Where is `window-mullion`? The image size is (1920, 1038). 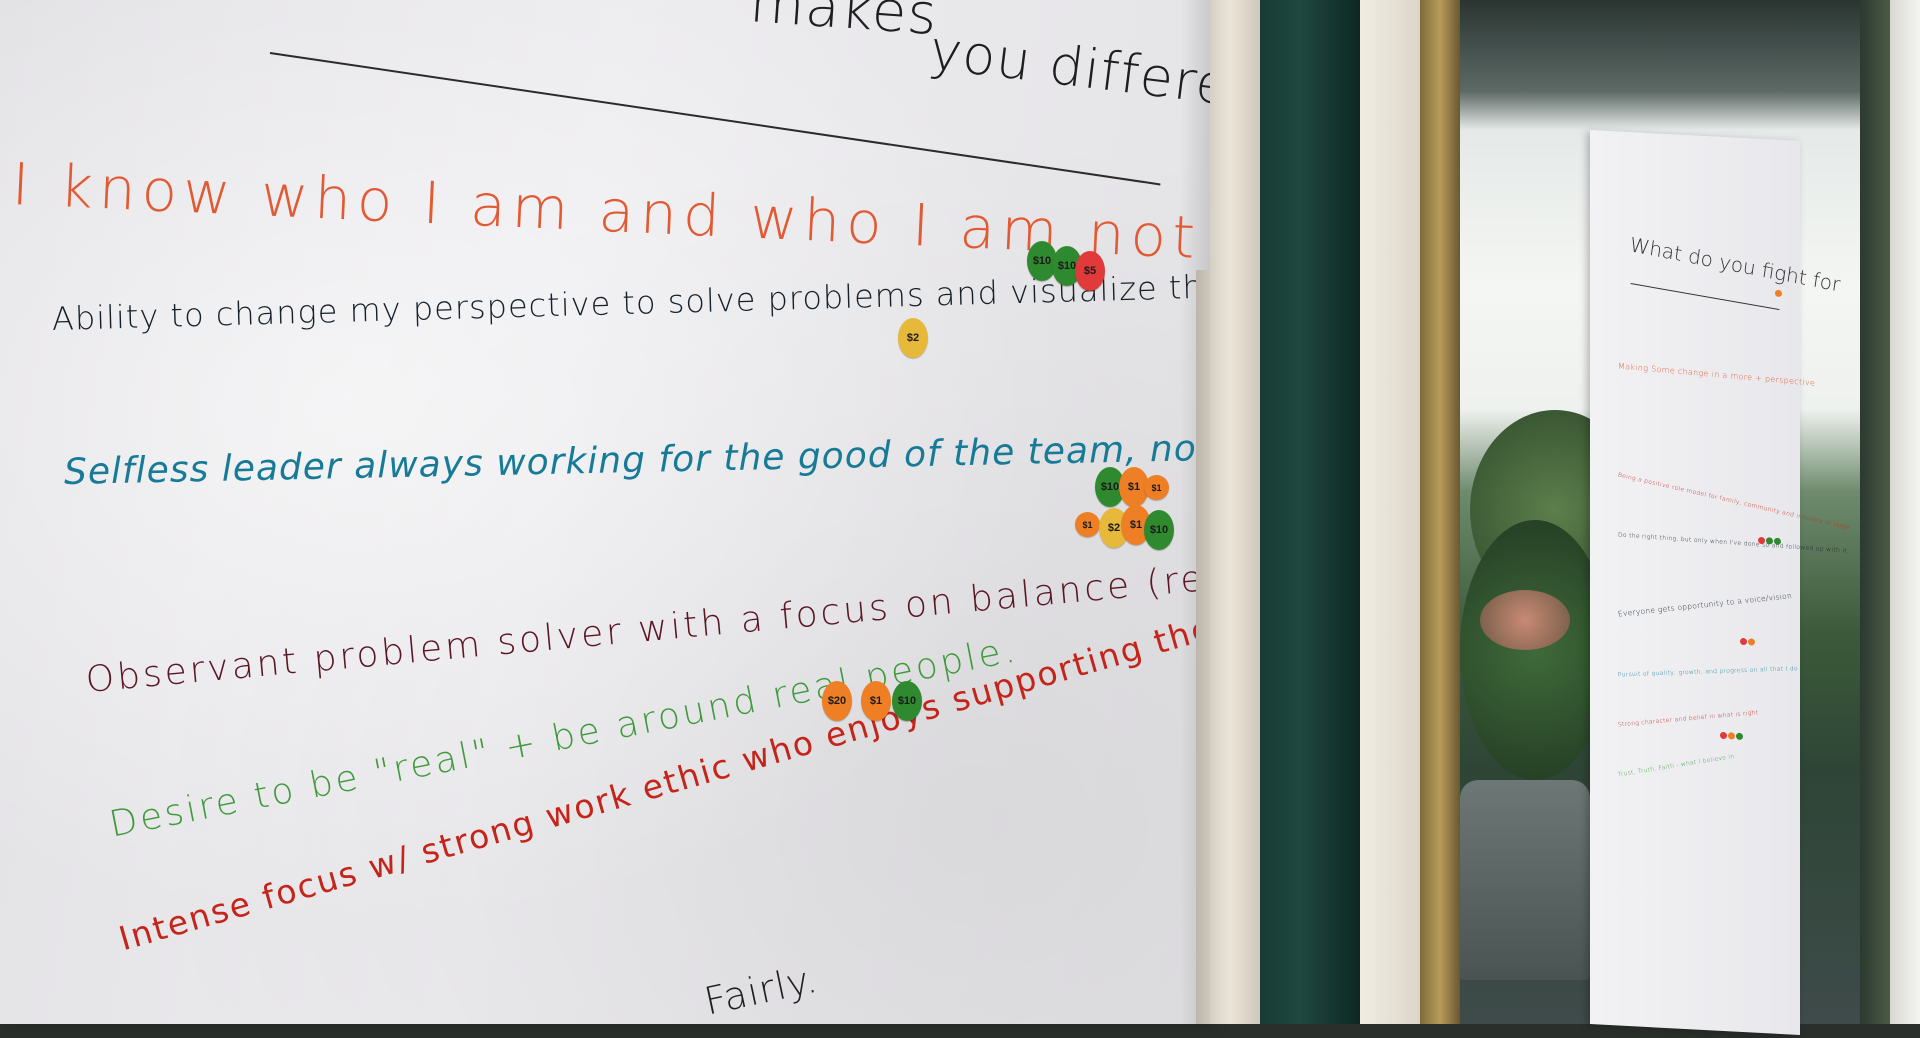
window-mullion is located at coordinates (1310, 512).